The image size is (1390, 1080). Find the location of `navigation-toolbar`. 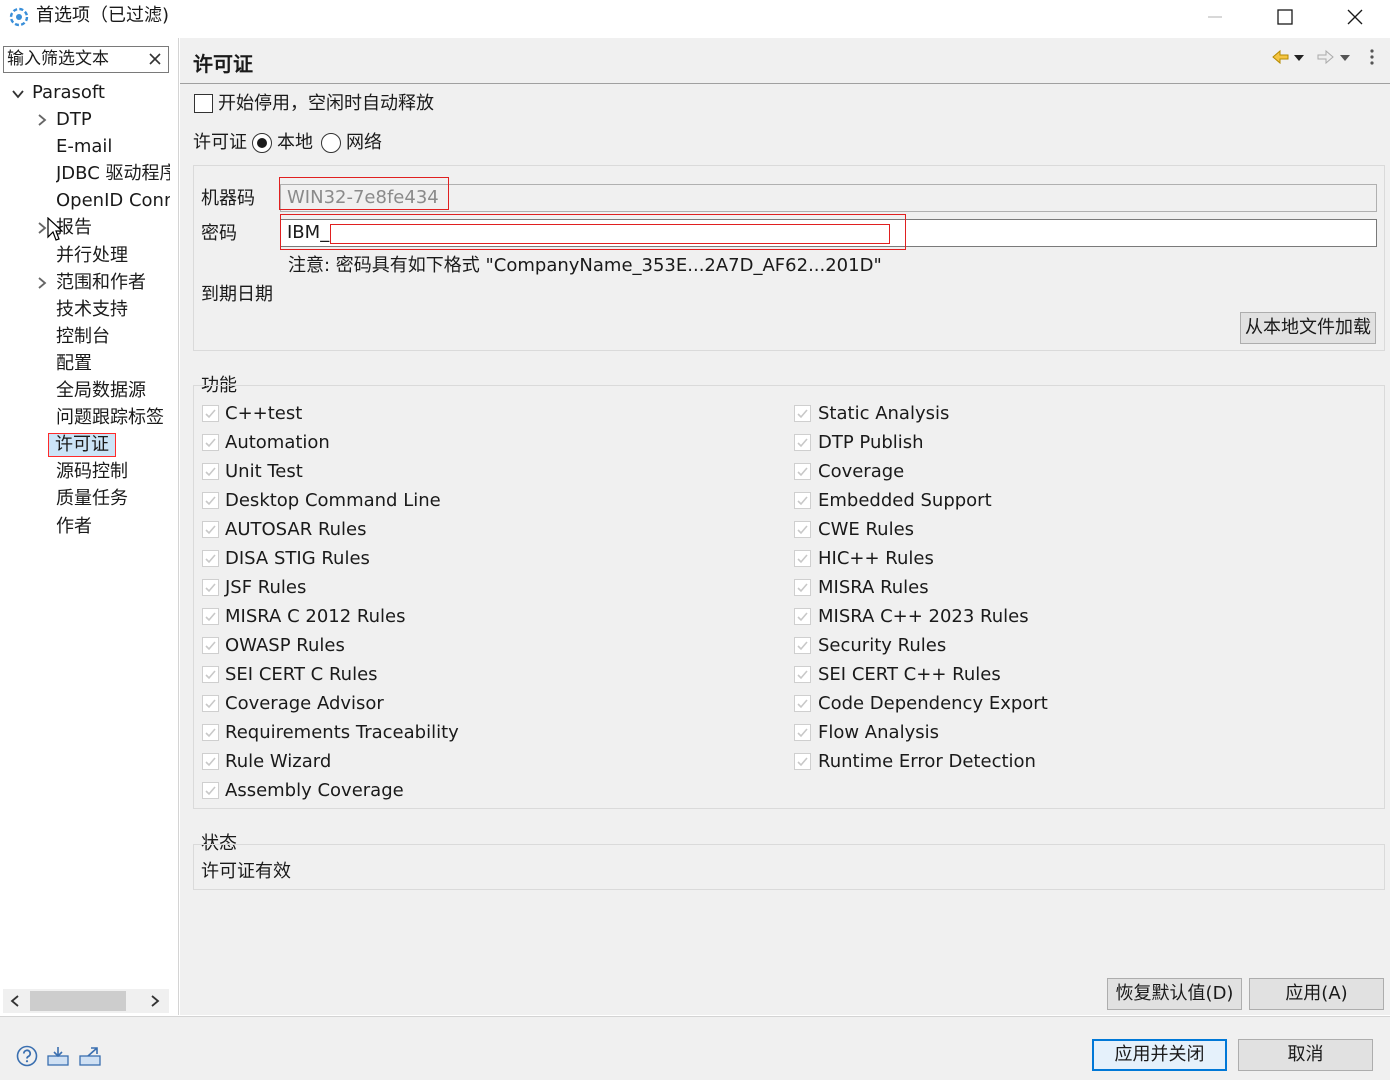

navigation-toolbar is located at coordinates (1323, 57).